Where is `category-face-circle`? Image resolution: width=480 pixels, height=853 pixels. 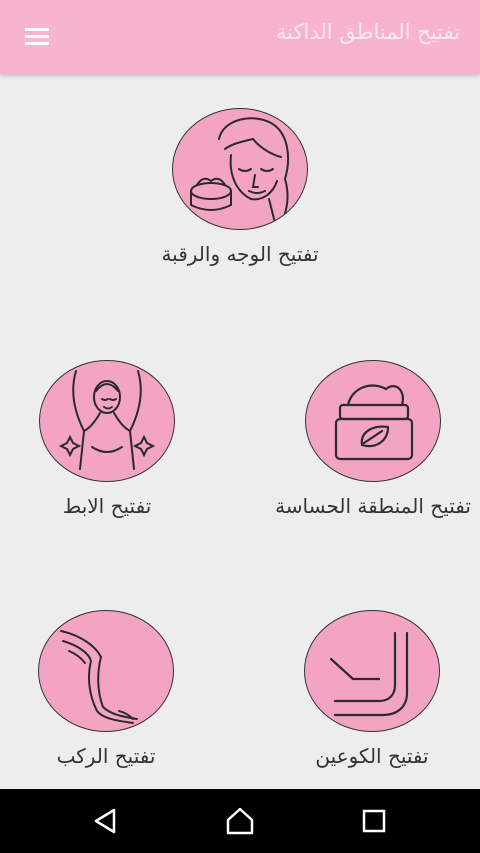
category-face-circle is located at coordinates (240, 169).